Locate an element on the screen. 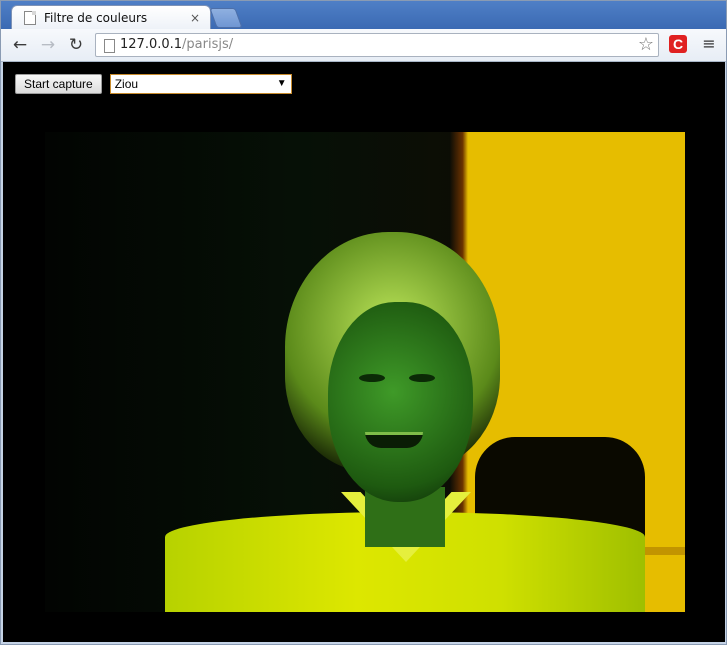  person-eye-right is located at coordinates (422, 378).